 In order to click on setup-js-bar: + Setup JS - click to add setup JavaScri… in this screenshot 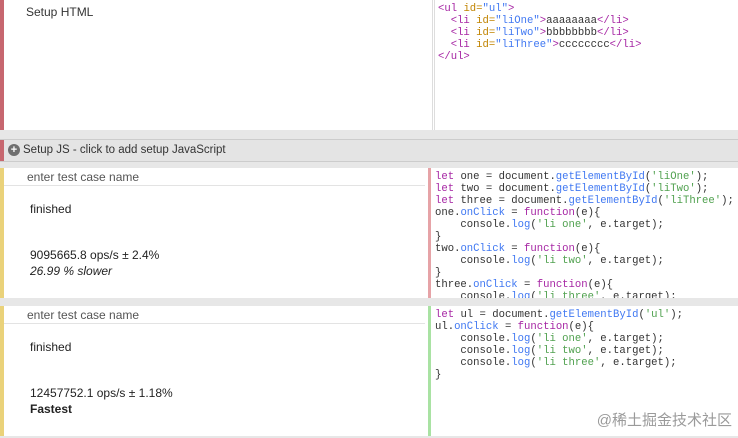, I will do `click(369, 150)`.